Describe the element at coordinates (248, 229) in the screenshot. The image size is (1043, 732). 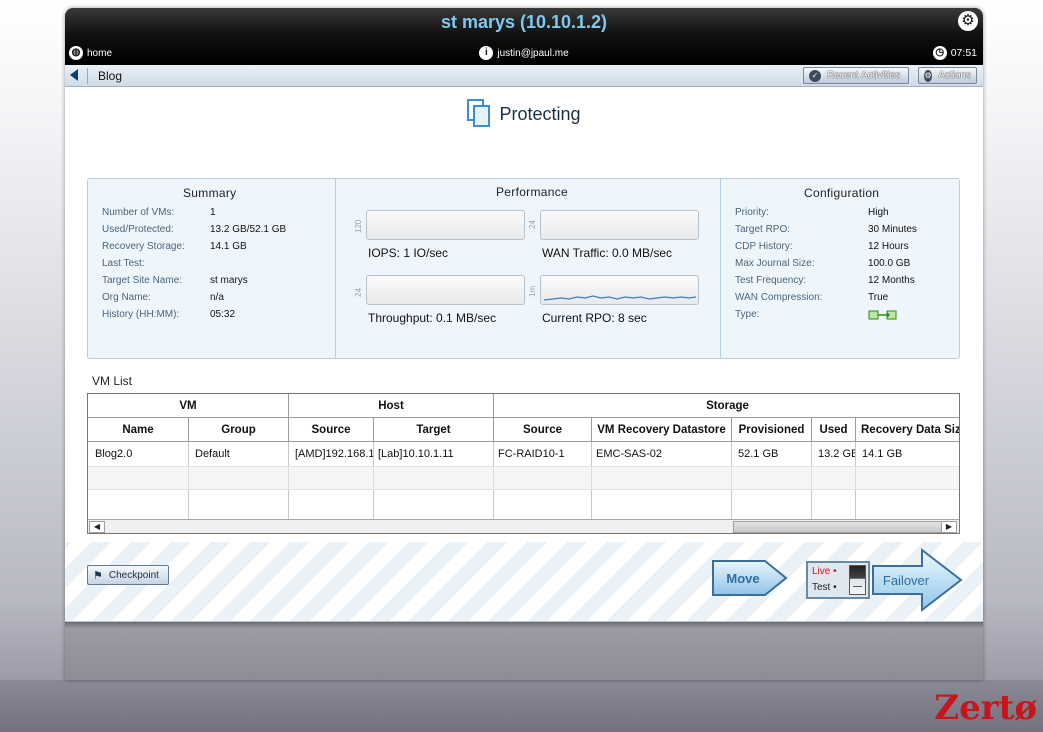
I see `summary-value: 13.2 GB/52.1 GB` at that location.